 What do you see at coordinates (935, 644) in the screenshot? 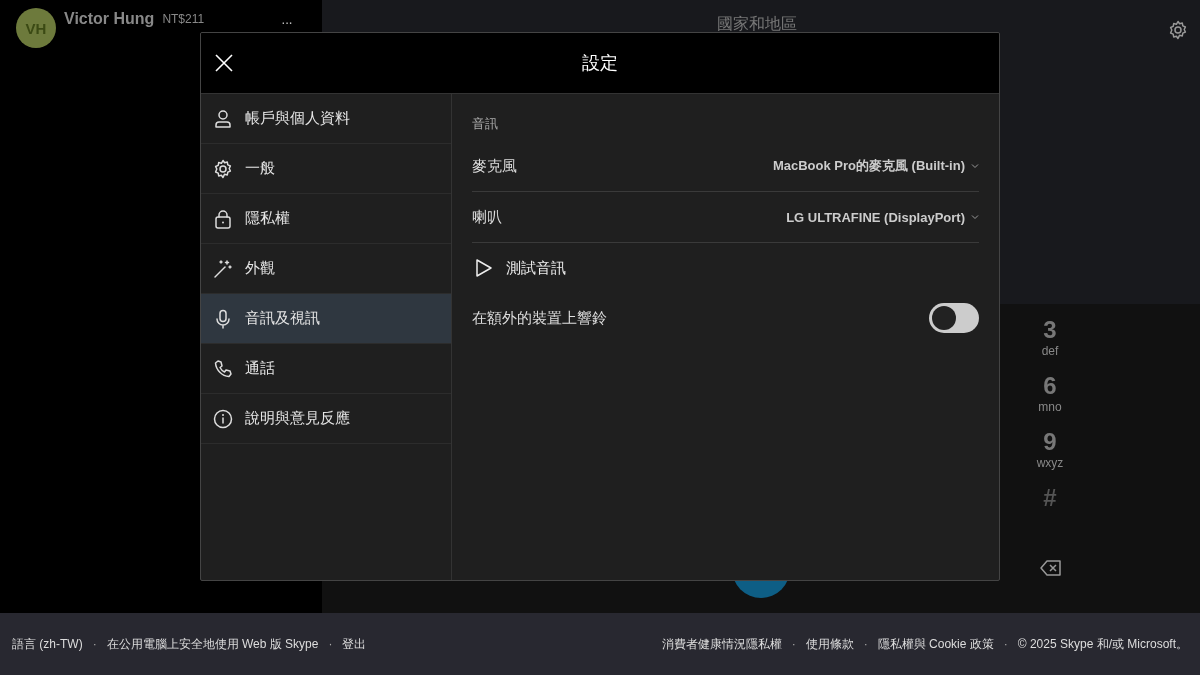
I see `footer-link: 隱私權與 Cookie 政策` at bounding box center [935, 644].